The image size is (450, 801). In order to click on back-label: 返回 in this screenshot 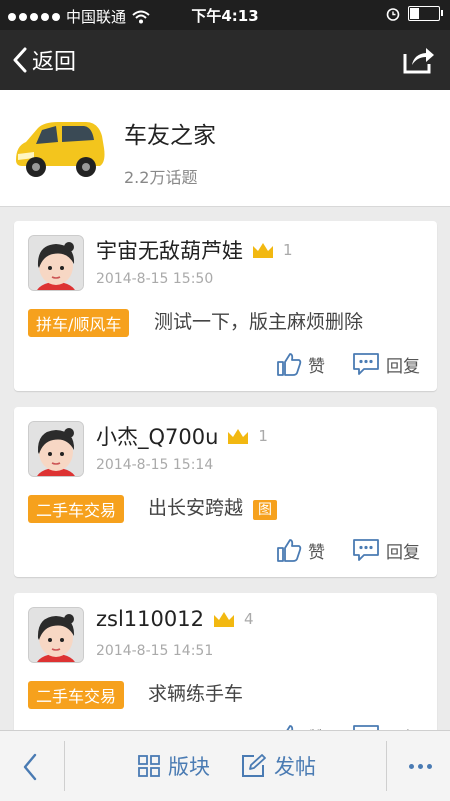, I will do `click(54, 62)`.